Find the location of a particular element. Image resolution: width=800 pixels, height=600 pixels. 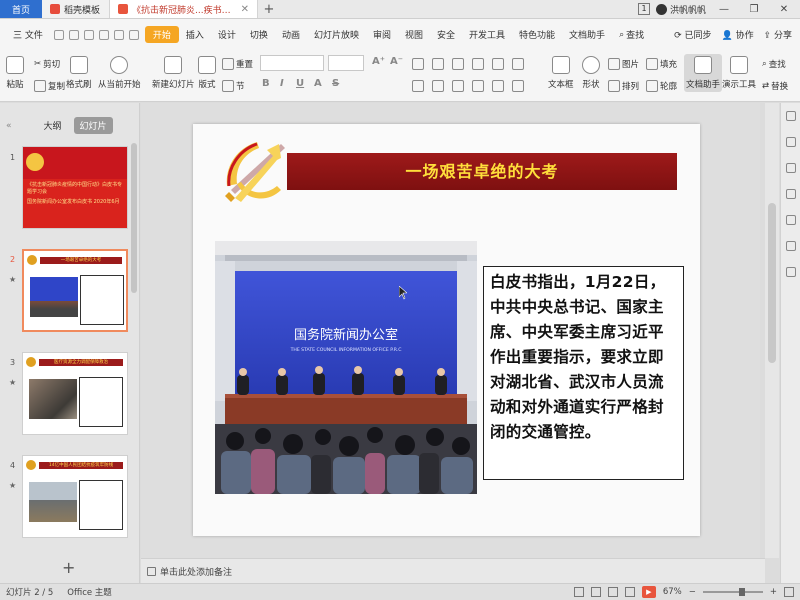

menu-features: 特色功能 is located at coordinates (537, 34).